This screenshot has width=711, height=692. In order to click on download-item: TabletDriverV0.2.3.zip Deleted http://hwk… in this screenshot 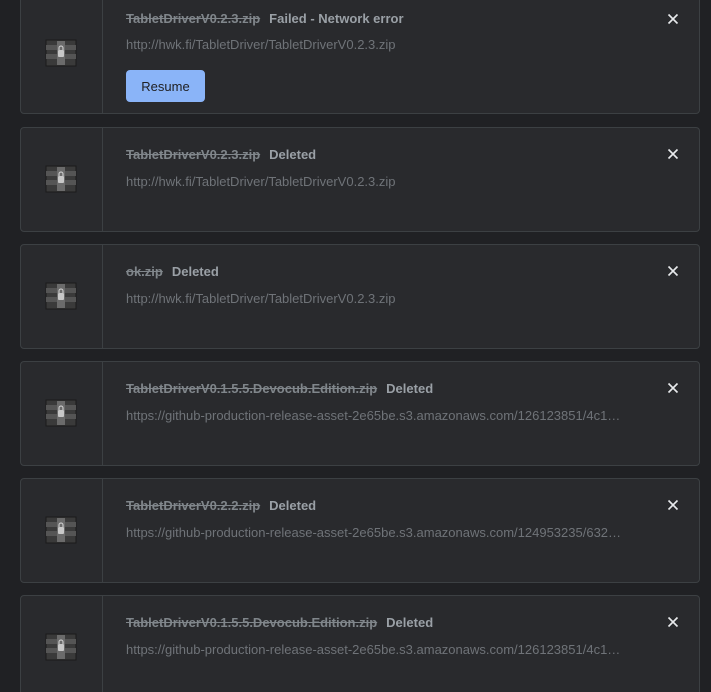, I will do `click(360, 179)`.